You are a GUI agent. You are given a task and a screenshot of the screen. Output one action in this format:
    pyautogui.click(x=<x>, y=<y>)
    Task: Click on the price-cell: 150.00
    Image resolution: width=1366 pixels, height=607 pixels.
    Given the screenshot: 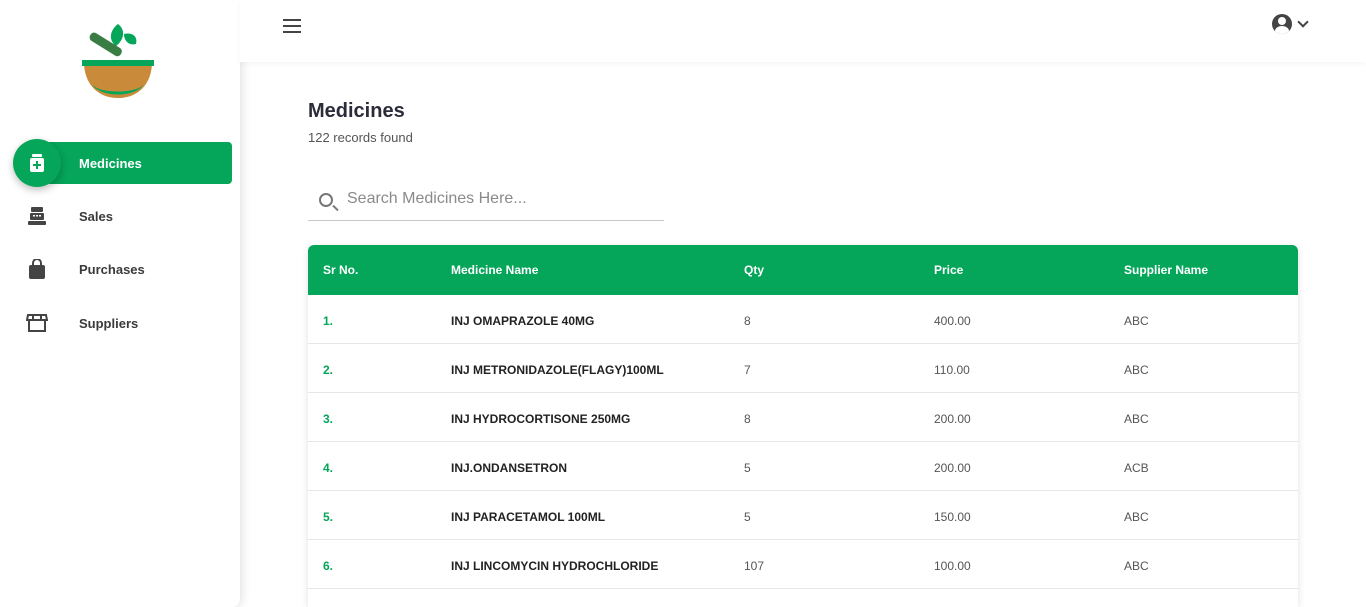 What is the action you would take?
    pyautogui.click(x=952, y=517)
    